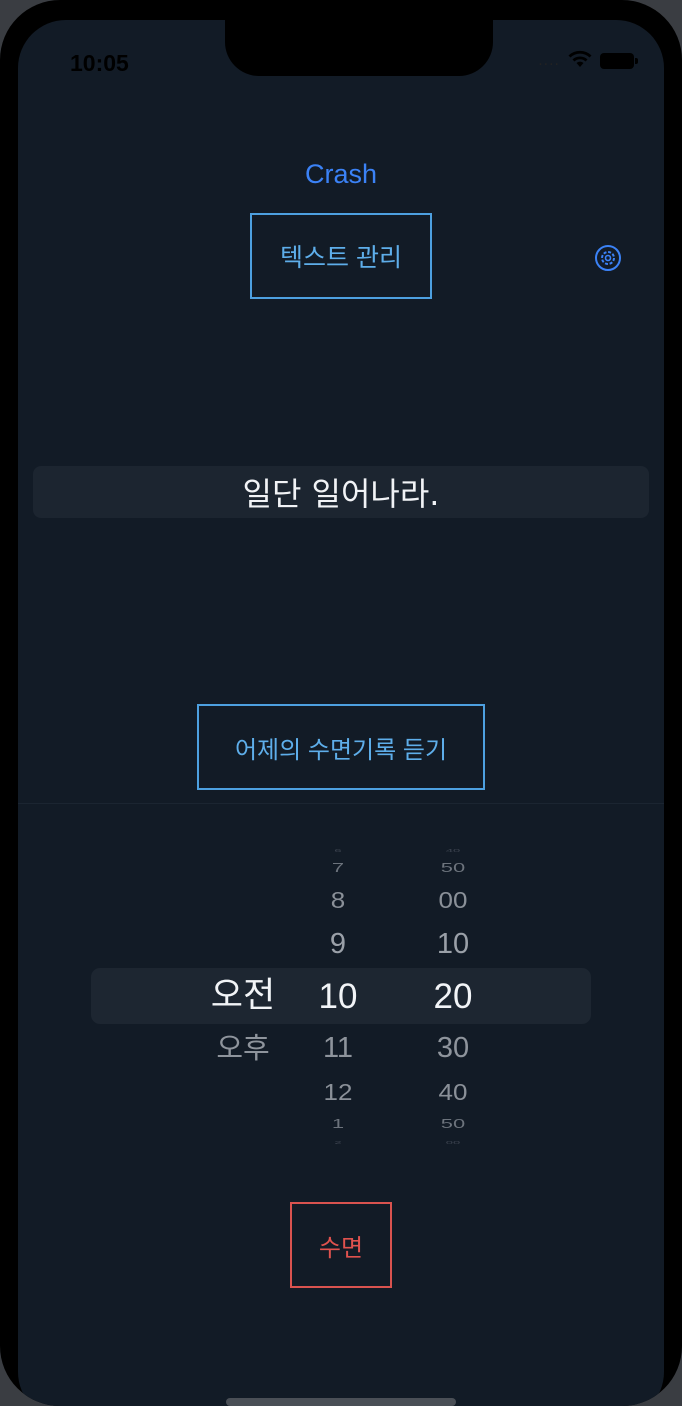 Image resolution: width=682 pixels, height=1406 pixels. I want to click on text-manage-button: 텍스트 관리, so click(341, 256).